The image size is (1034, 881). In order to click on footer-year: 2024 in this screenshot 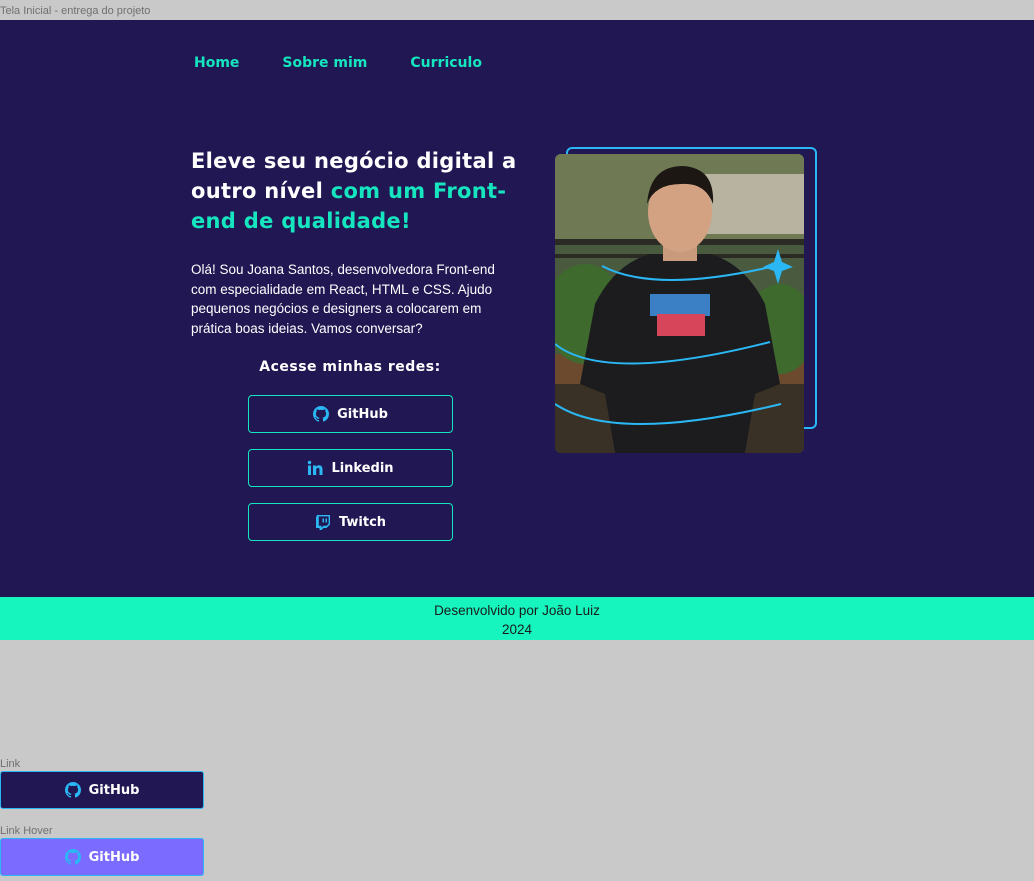, I will do `click(517, 629)`.